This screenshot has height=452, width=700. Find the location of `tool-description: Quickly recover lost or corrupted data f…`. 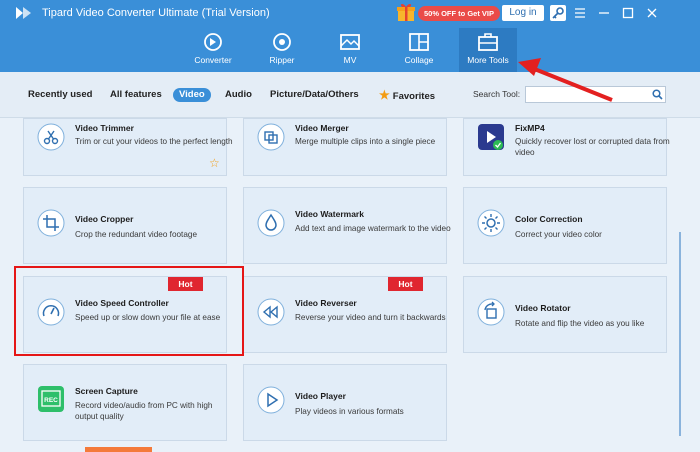

tool-description: Quickly recover lost or corrupted data f… is located at coordinates (592, 147).